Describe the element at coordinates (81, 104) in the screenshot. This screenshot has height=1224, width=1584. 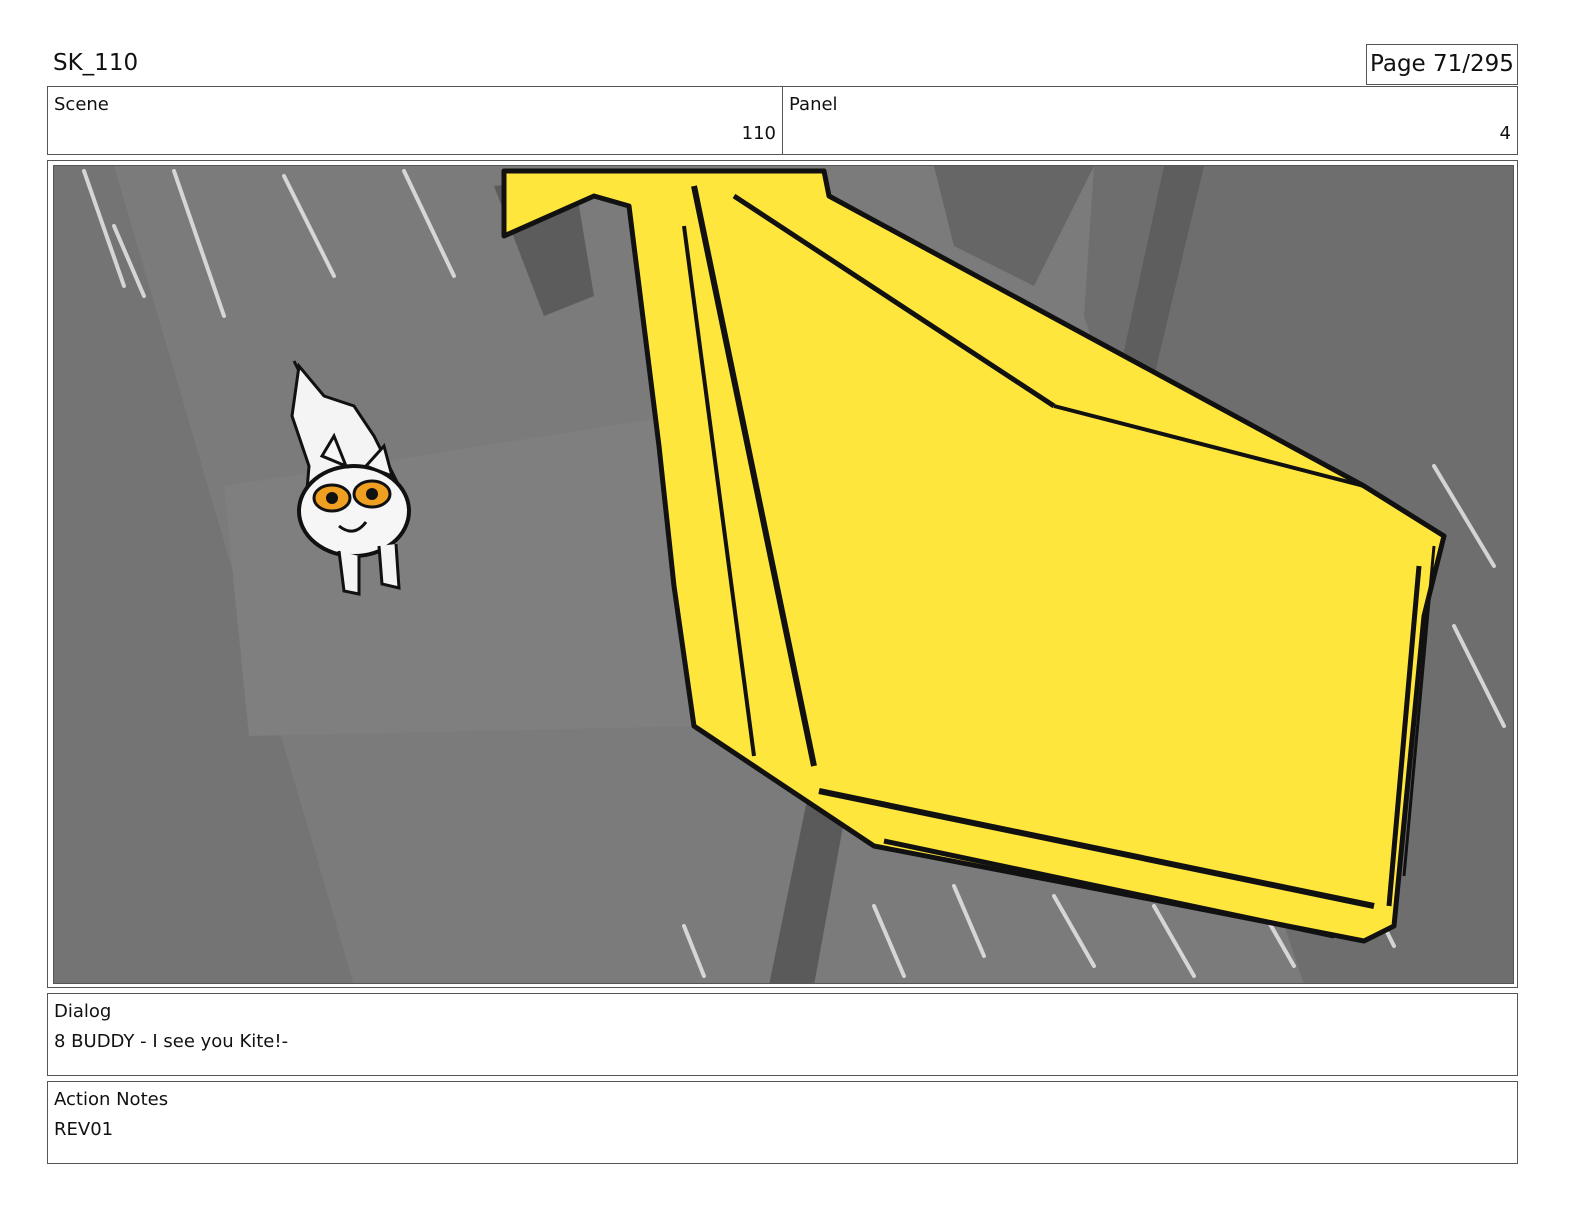
I see `scene-label: Scene` at that location.